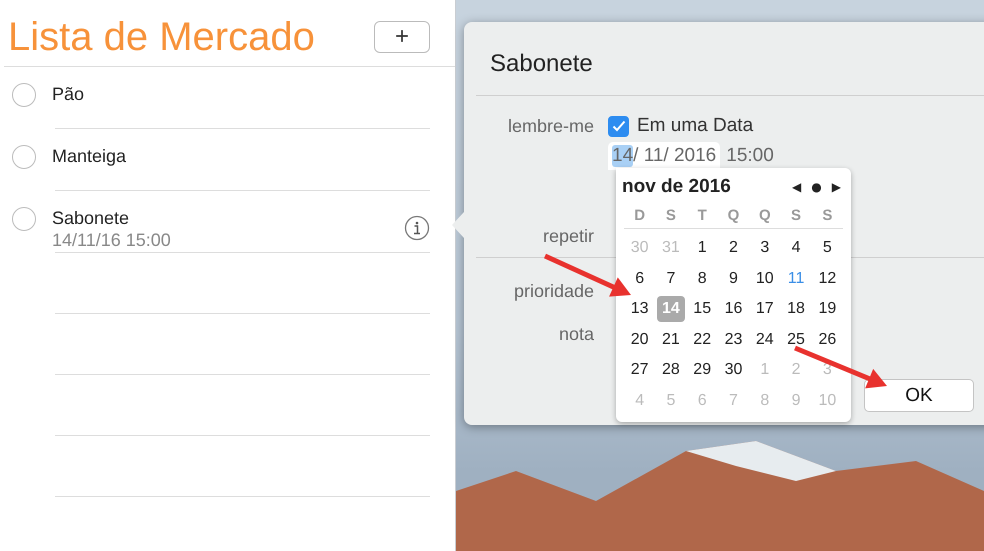  I want to click on calendar-day: 24, so click(764, 339).